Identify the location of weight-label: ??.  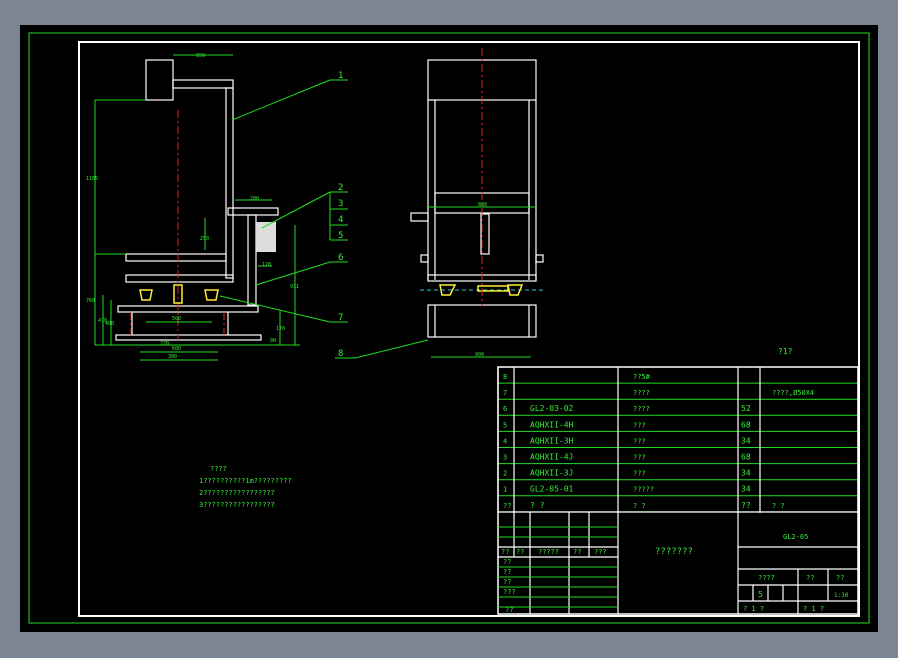
(810, 578).